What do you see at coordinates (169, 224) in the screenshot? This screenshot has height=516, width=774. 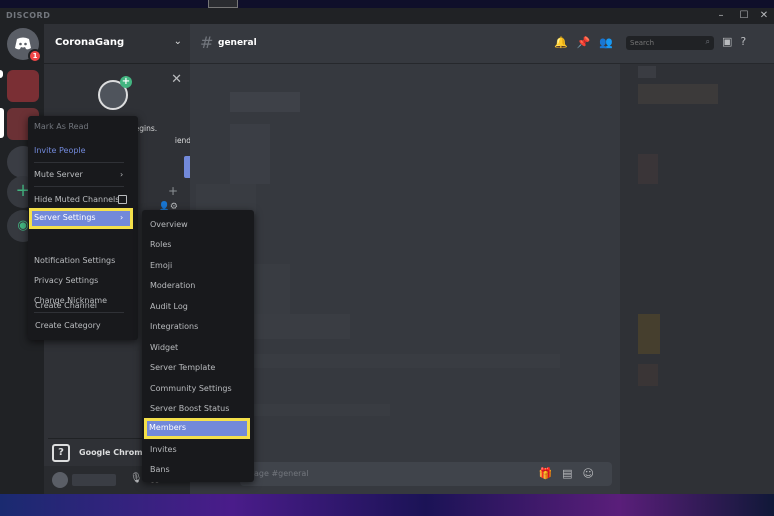 I see `submenu-overview: Overview` at bounding box center [169, 224].